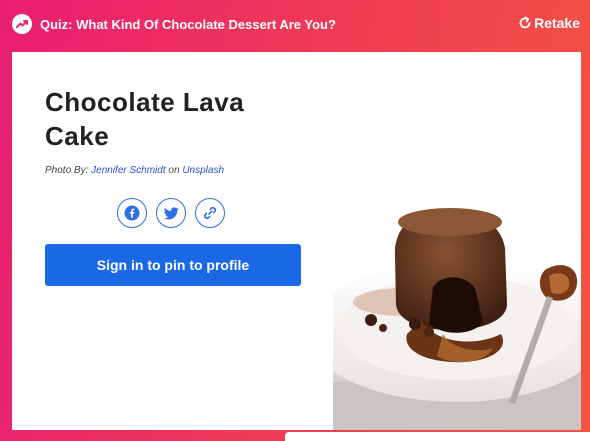 Image resolution: width=590 pixels, height=441 pixels. I want to click on photo-credit: Photo By: Jennifer Schmidt on Unsplash, so click(134, 170).